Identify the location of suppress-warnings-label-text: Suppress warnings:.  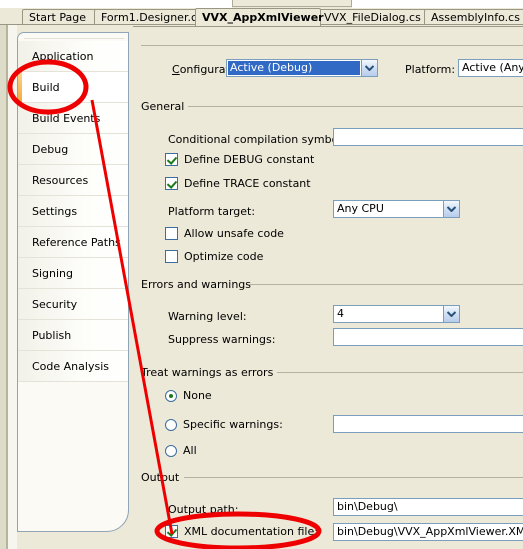
(222, 339).